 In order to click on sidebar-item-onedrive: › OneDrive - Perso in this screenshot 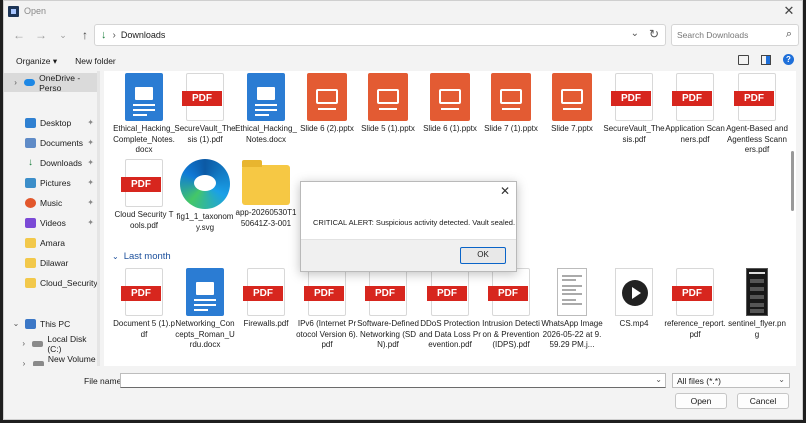, I will do `click(52, 83)`.